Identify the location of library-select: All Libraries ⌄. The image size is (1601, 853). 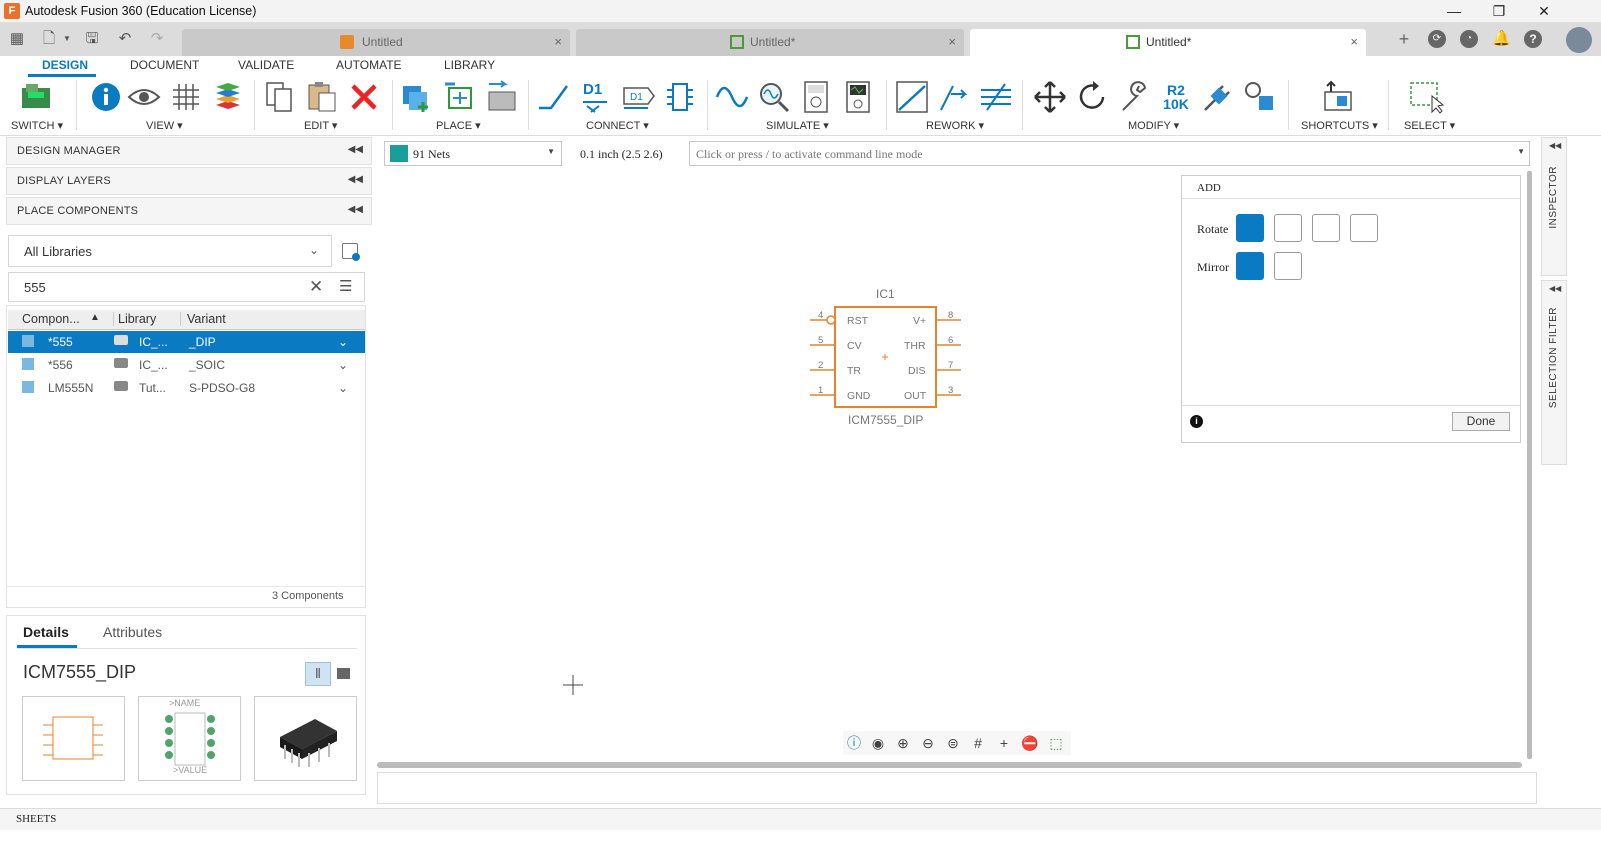
(170, 251).